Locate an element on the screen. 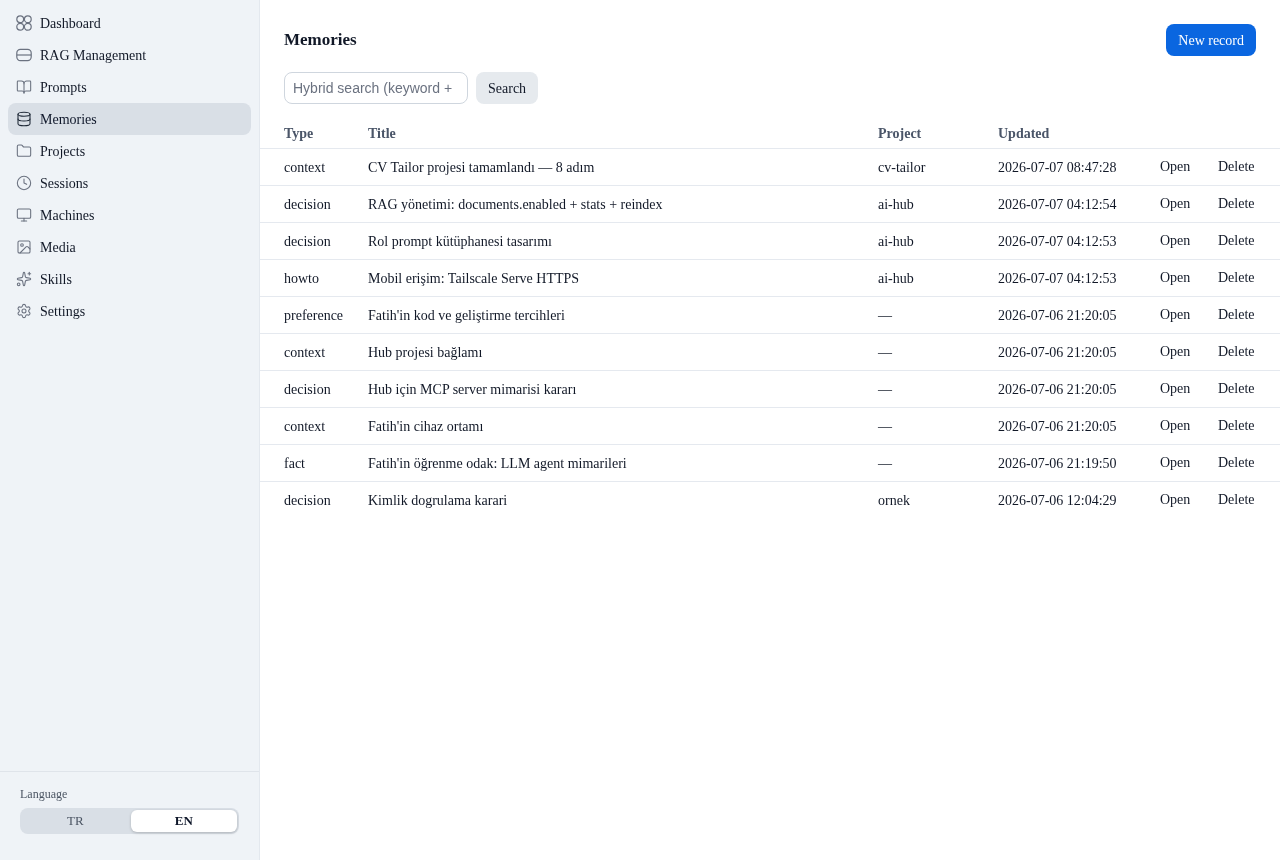 Image resolution: width=1280 pixels, height=860 pixels. table-cell-text: howto is located at coordinates (301, 278).